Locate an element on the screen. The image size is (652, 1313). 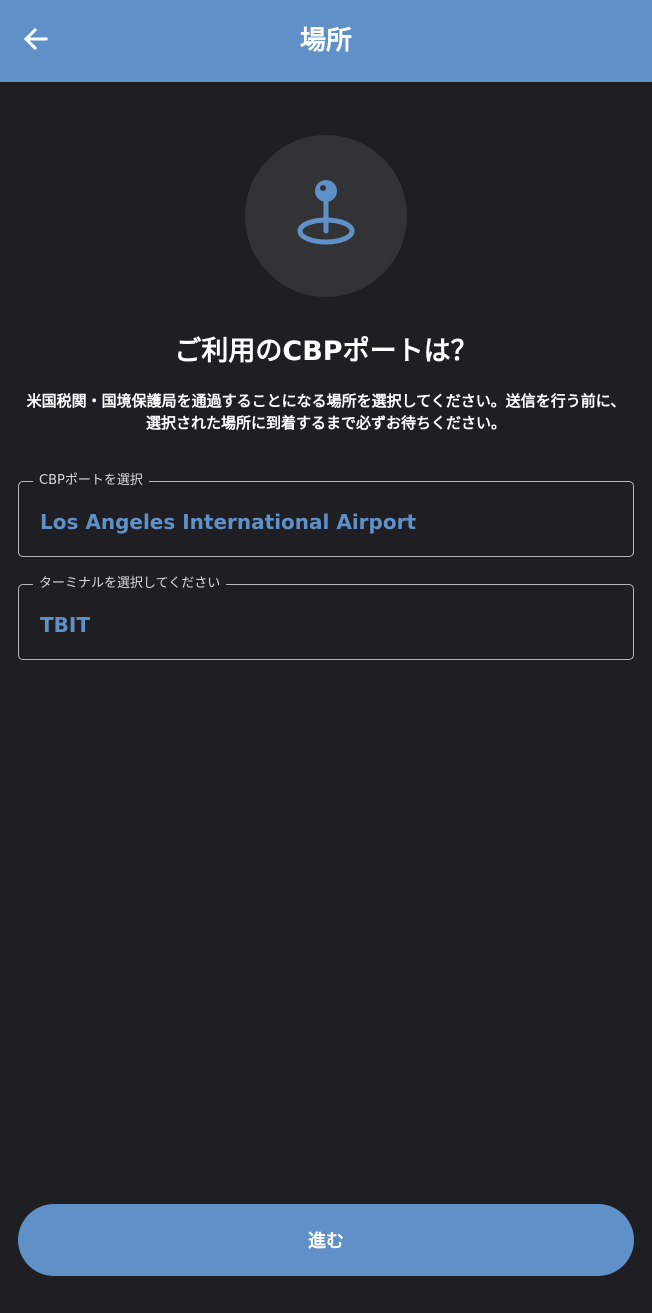
page-title: 場所 is located at coordinates (325, 41).